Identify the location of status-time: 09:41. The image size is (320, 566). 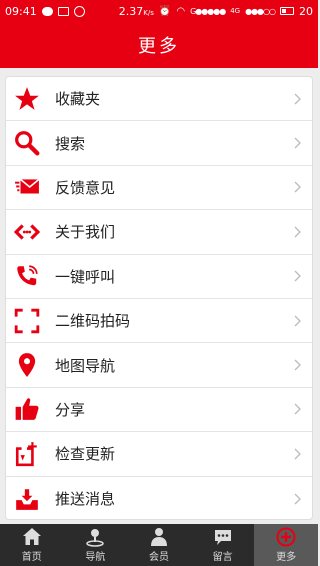
(21, 11).